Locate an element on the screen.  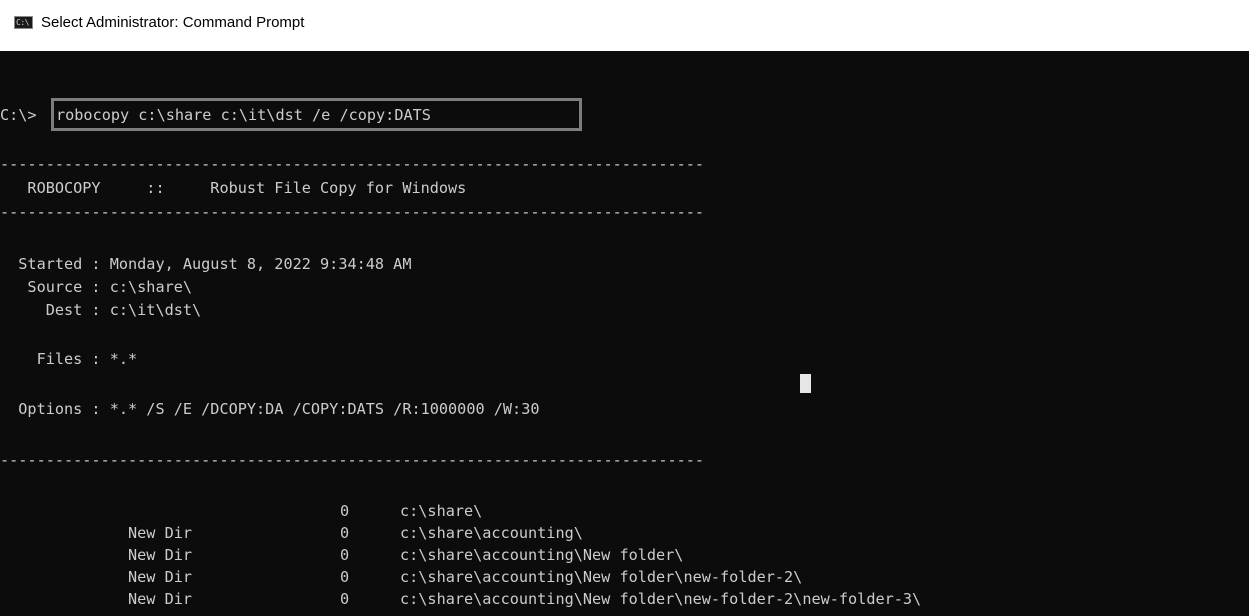
command-prompt-icon-label: C:\ is located at coordinates (22, 22).